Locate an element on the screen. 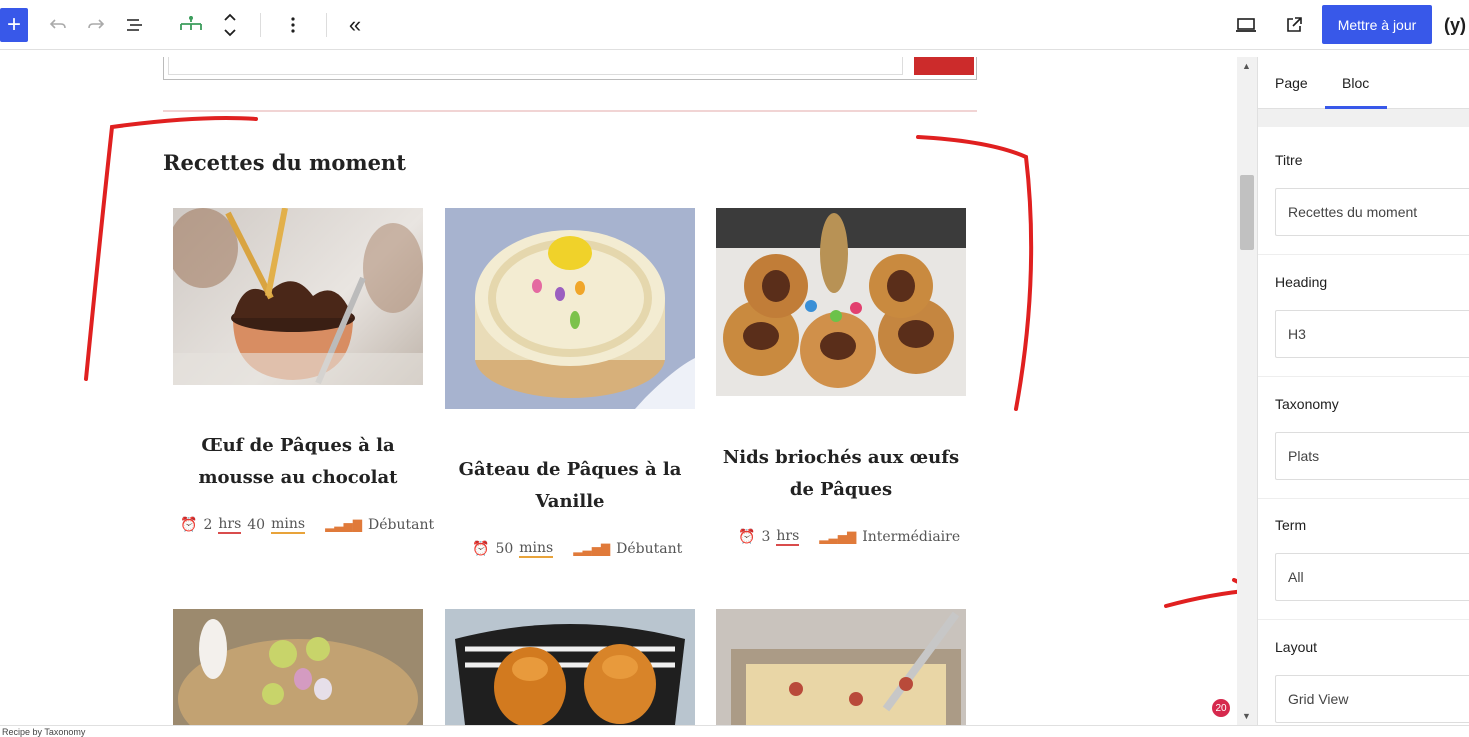 The height and width of the screenshot is (737, 1469). heading-select: H3 is located at coordinates (1372, 334).